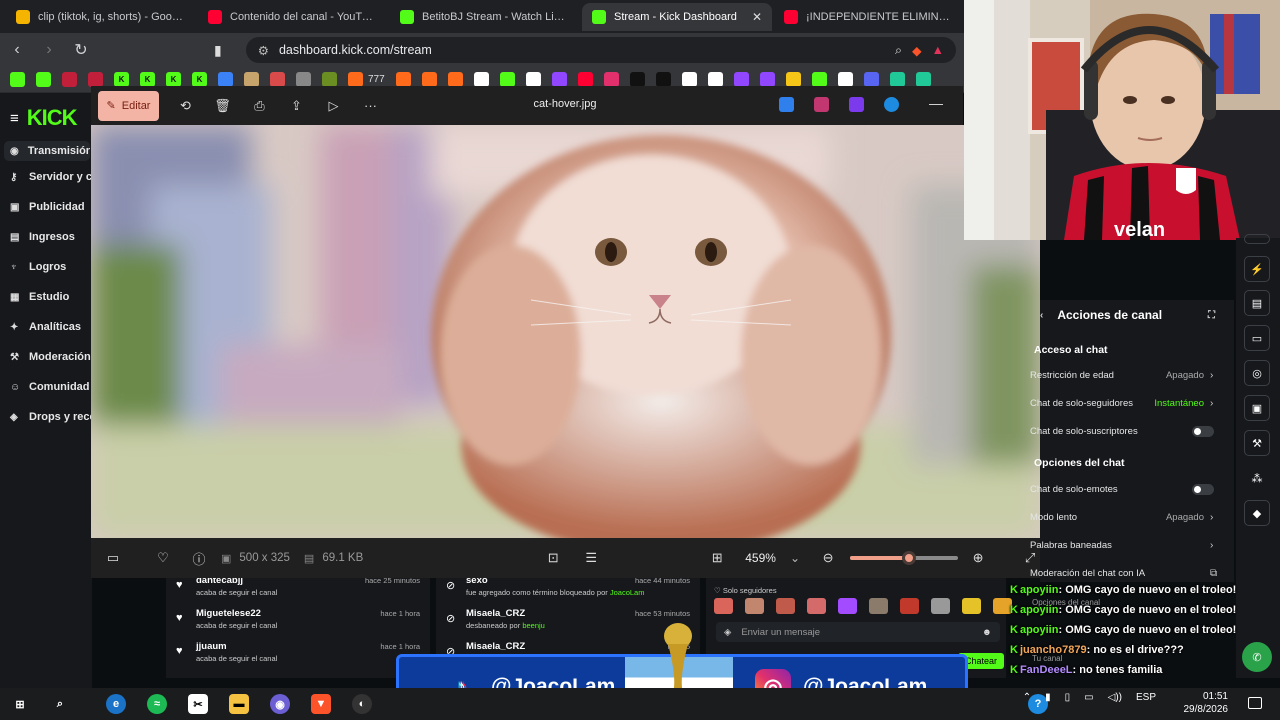 The image size is (1280, 720). What do you see at coordinates (869, 17) in the screenshot?
I see `browser-tab: ¡INDEPENDIENTE ELIMINADO` at bounding box center [869, 17].